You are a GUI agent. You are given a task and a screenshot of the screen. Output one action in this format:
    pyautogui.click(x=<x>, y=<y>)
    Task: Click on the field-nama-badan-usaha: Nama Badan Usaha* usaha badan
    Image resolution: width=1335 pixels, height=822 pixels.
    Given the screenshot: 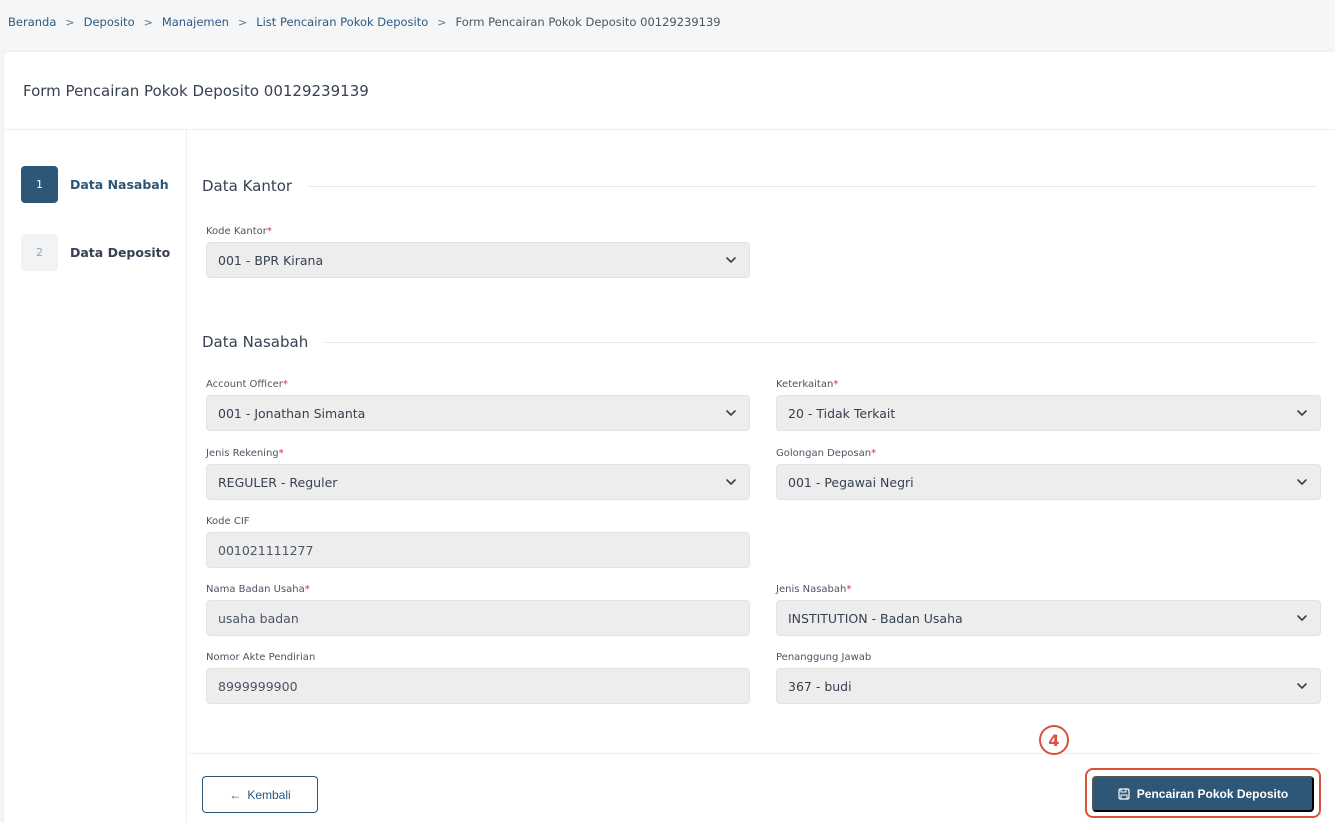 What is the action you would take?
    pyautogui.click(x=478, y=610)
    